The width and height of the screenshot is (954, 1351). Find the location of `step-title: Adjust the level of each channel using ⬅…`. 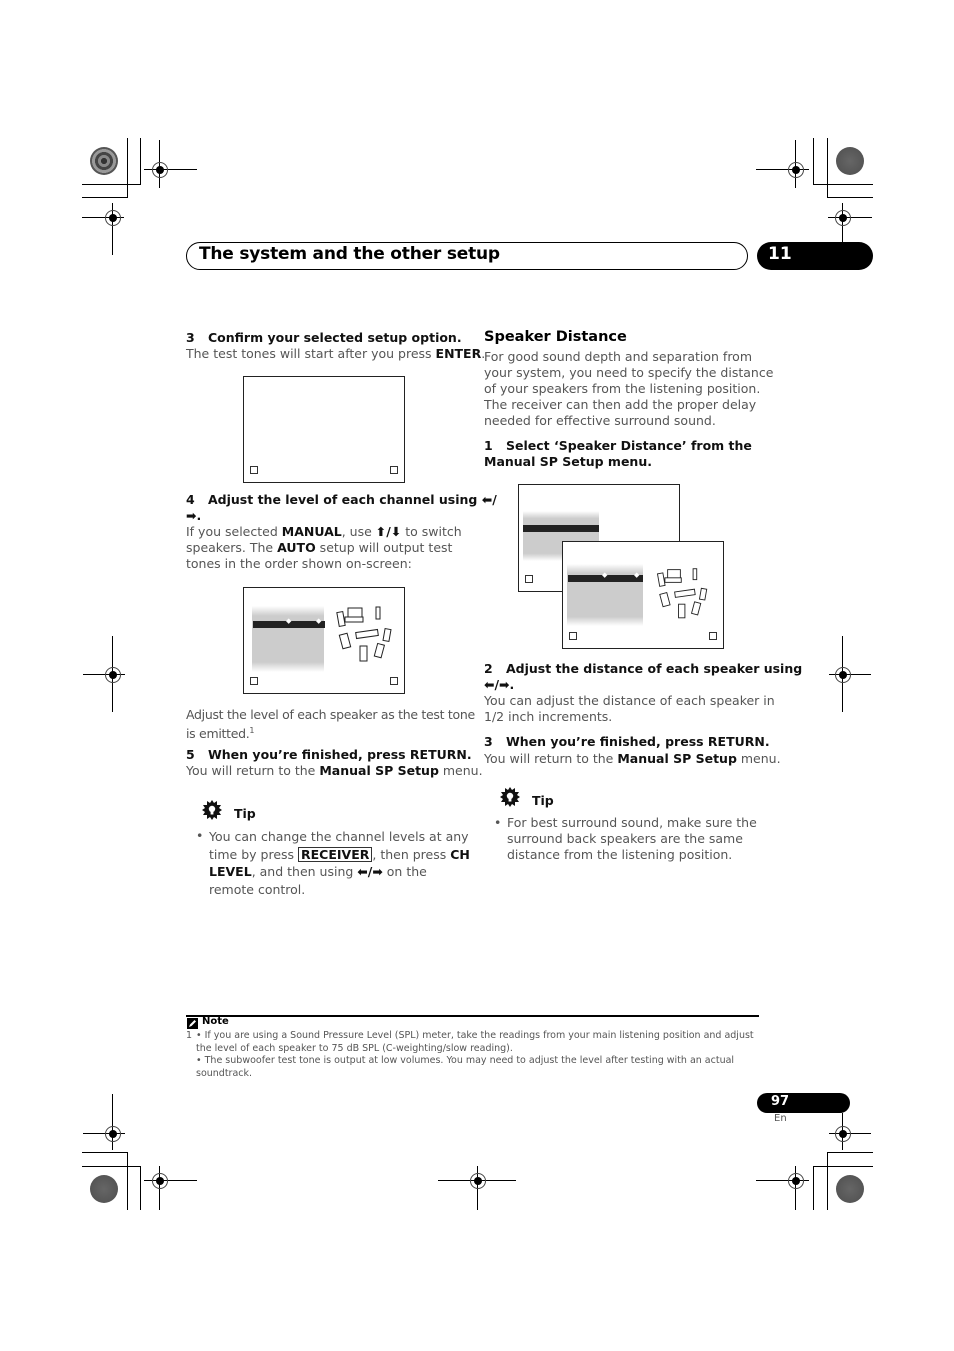

step-title: Adjust the level of each channel using ⬅… is located at coordinates (352, 499).